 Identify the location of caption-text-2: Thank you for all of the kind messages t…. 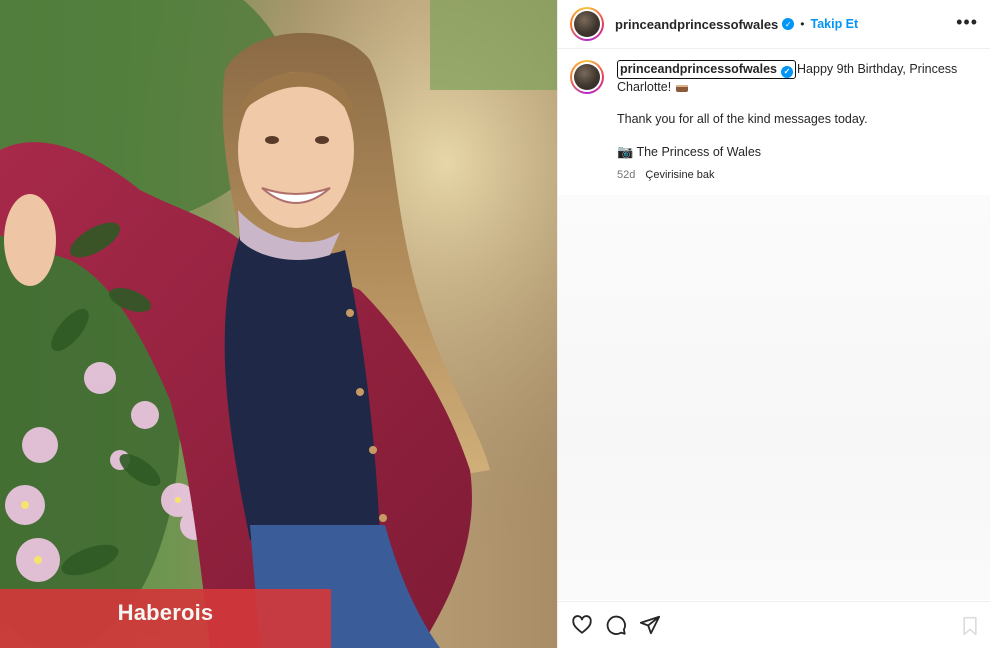
(742, 119).